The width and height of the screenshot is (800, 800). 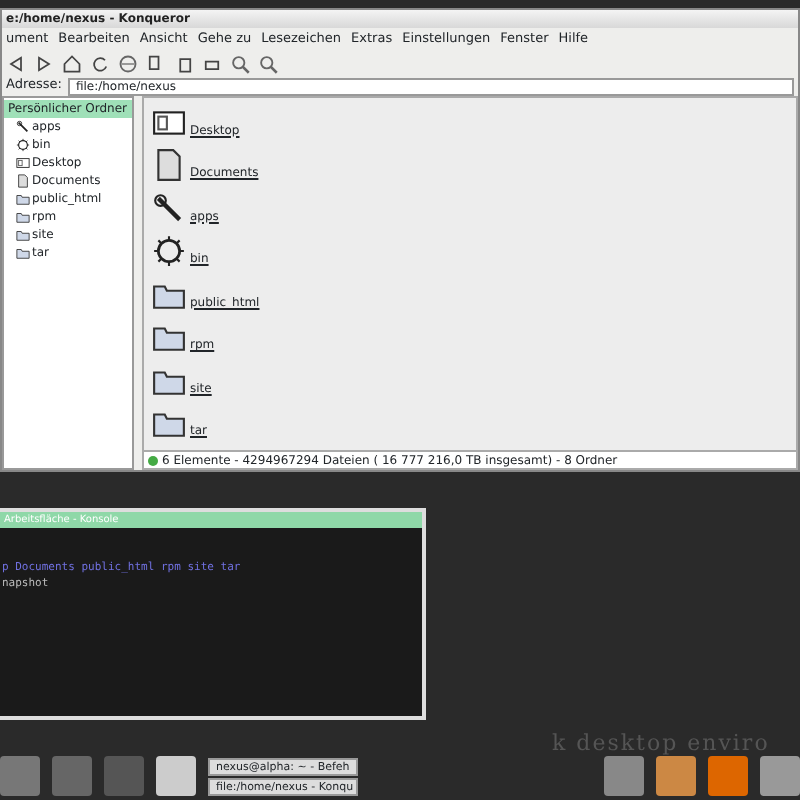 What do you see at coordinates (16, 63) in the screenshot?
I see `back-icon` at bounding box center [16, 63].